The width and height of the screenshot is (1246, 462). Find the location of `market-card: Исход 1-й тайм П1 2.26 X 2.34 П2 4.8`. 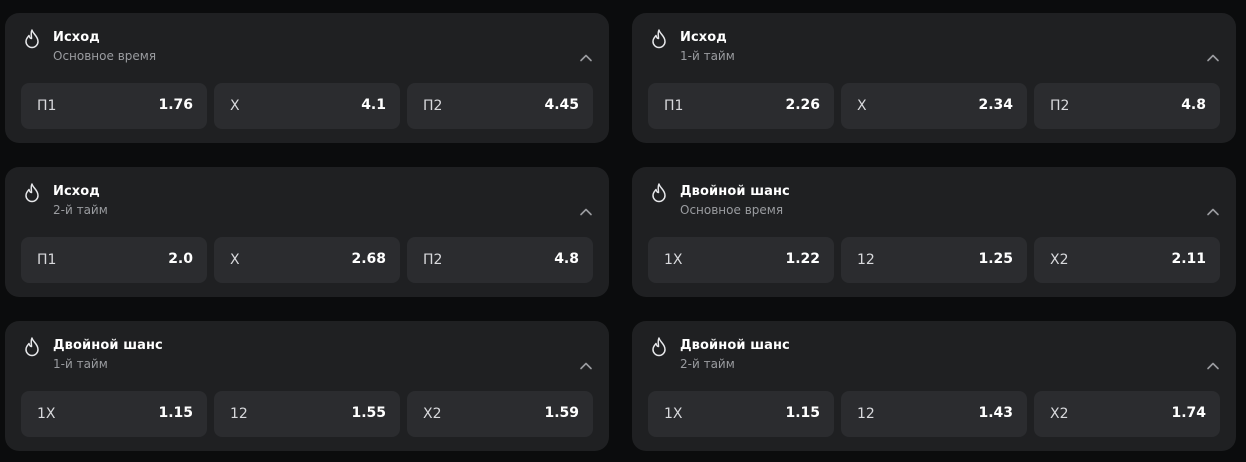

market-card: Исход 1-й тайм П1 2.26 X 2.34 П2 4.8 is located at coordinates (934, 78).